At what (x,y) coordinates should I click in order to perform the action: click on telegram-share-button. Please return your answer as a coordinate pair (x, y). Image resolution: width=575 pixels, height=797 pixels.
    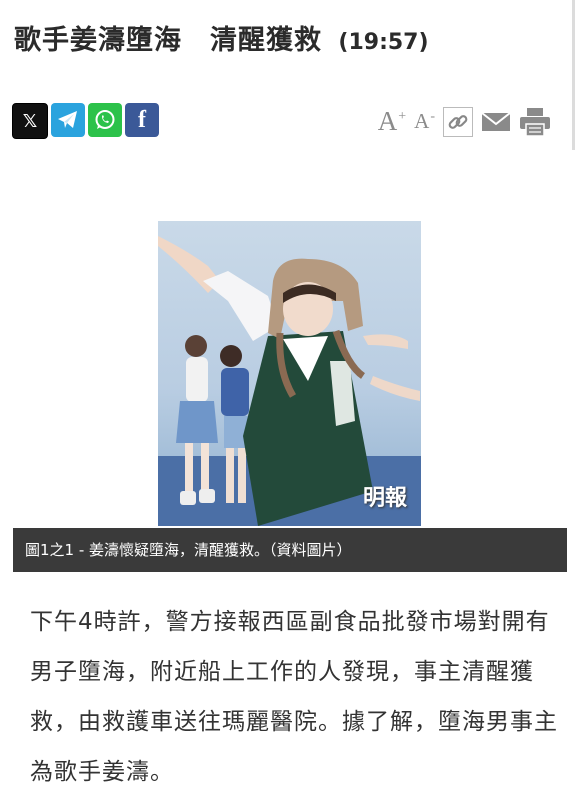
    Looking at the image, I should click on (68, 120).